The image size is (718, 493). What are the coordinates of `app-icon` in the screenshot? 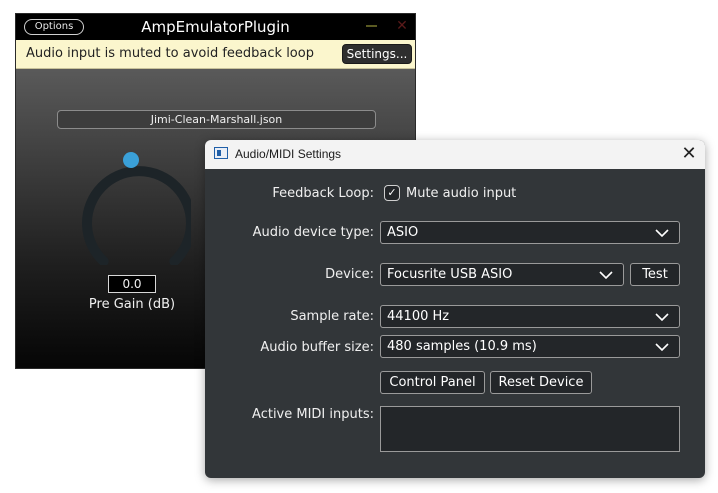 It's located at (221, 153).